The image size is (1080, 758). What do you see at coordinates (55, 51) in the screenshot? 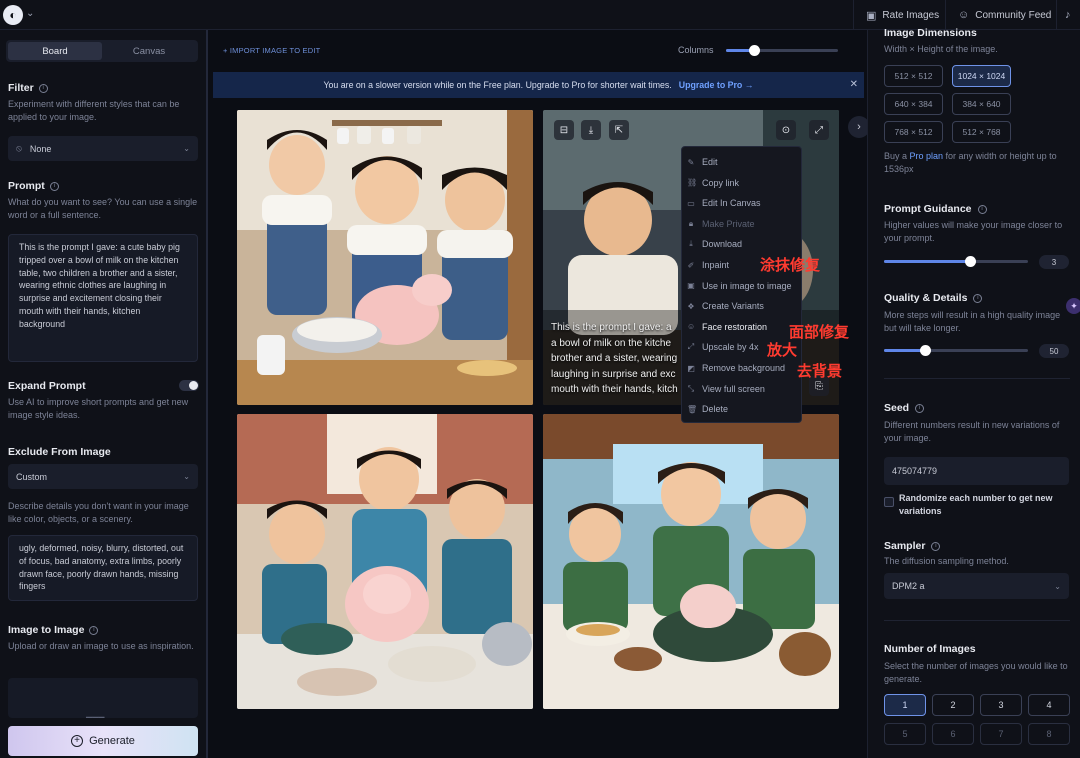
I see `tab-board: Board` at bounding box center [55, 51].